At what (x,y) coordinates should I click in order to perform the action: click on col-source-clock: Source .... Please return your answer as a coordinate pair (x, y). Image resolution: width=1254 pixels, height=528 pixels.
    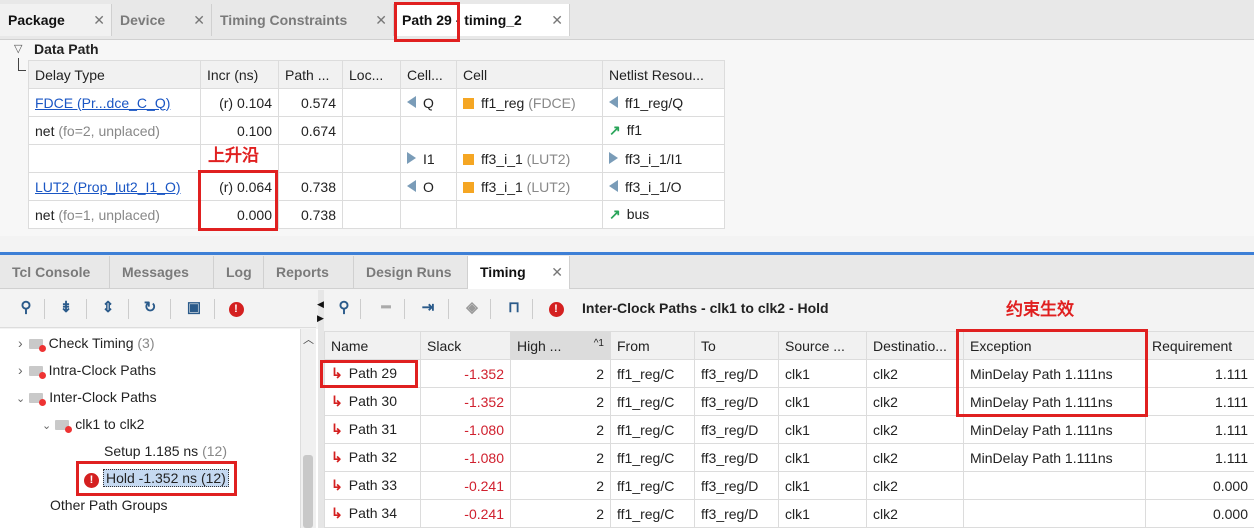
    Looking at the image, I should click on (822, 345).